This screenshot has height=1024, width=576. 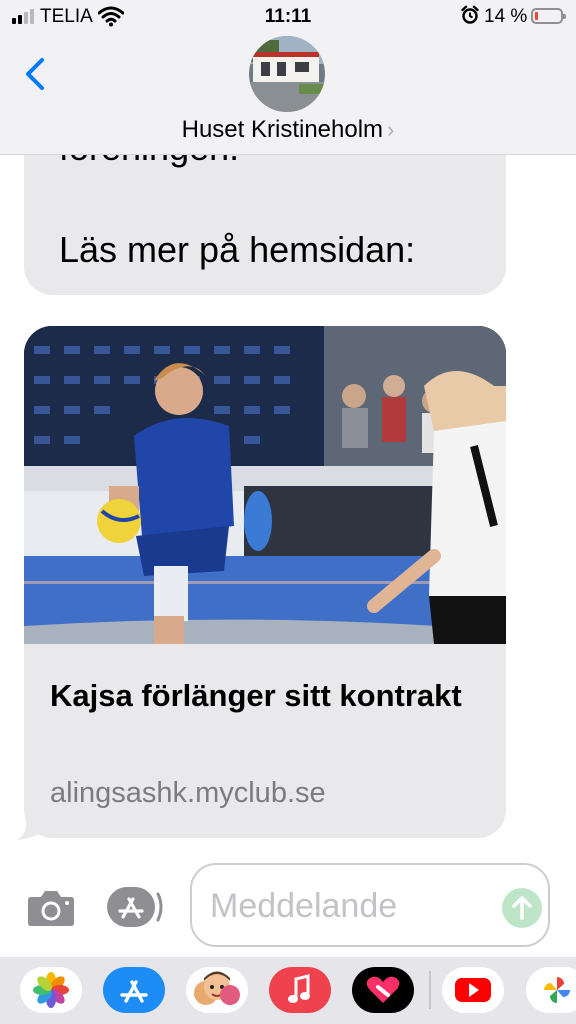 I want to click on memoji-icon, so click(x=217, y=990).